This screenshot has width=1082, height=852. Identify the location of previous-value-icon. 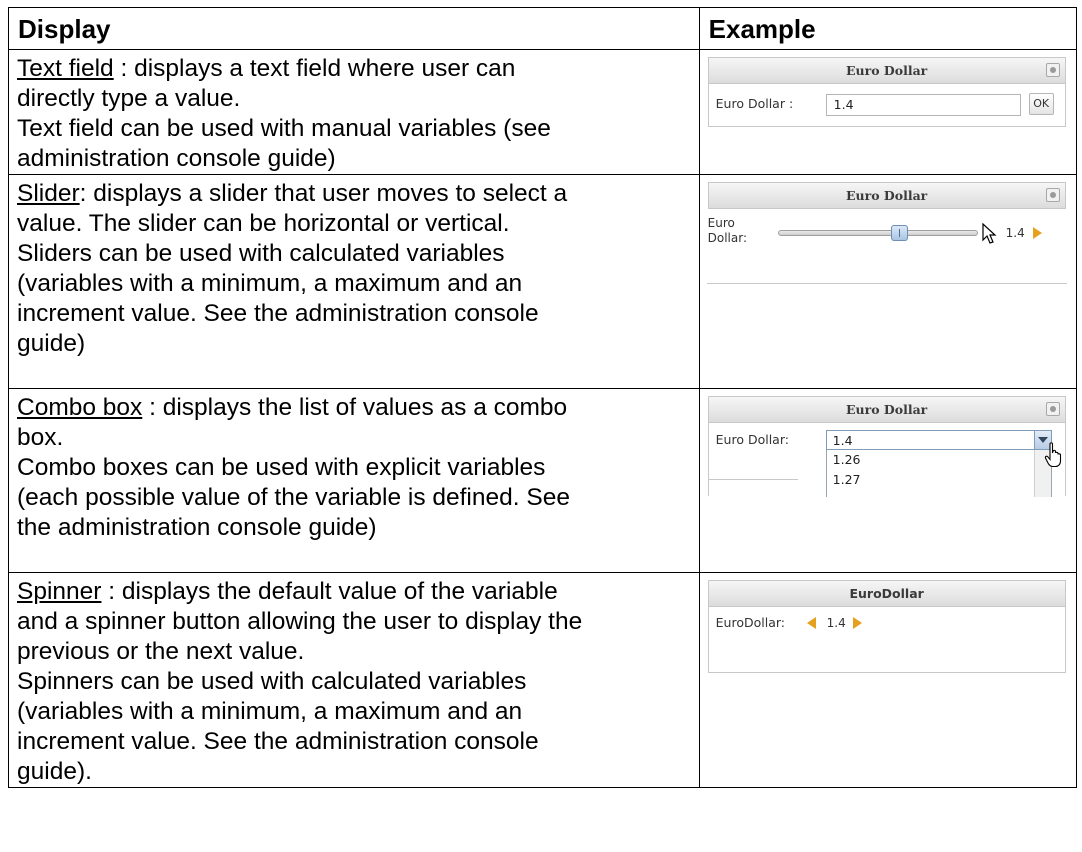
(811, 623).